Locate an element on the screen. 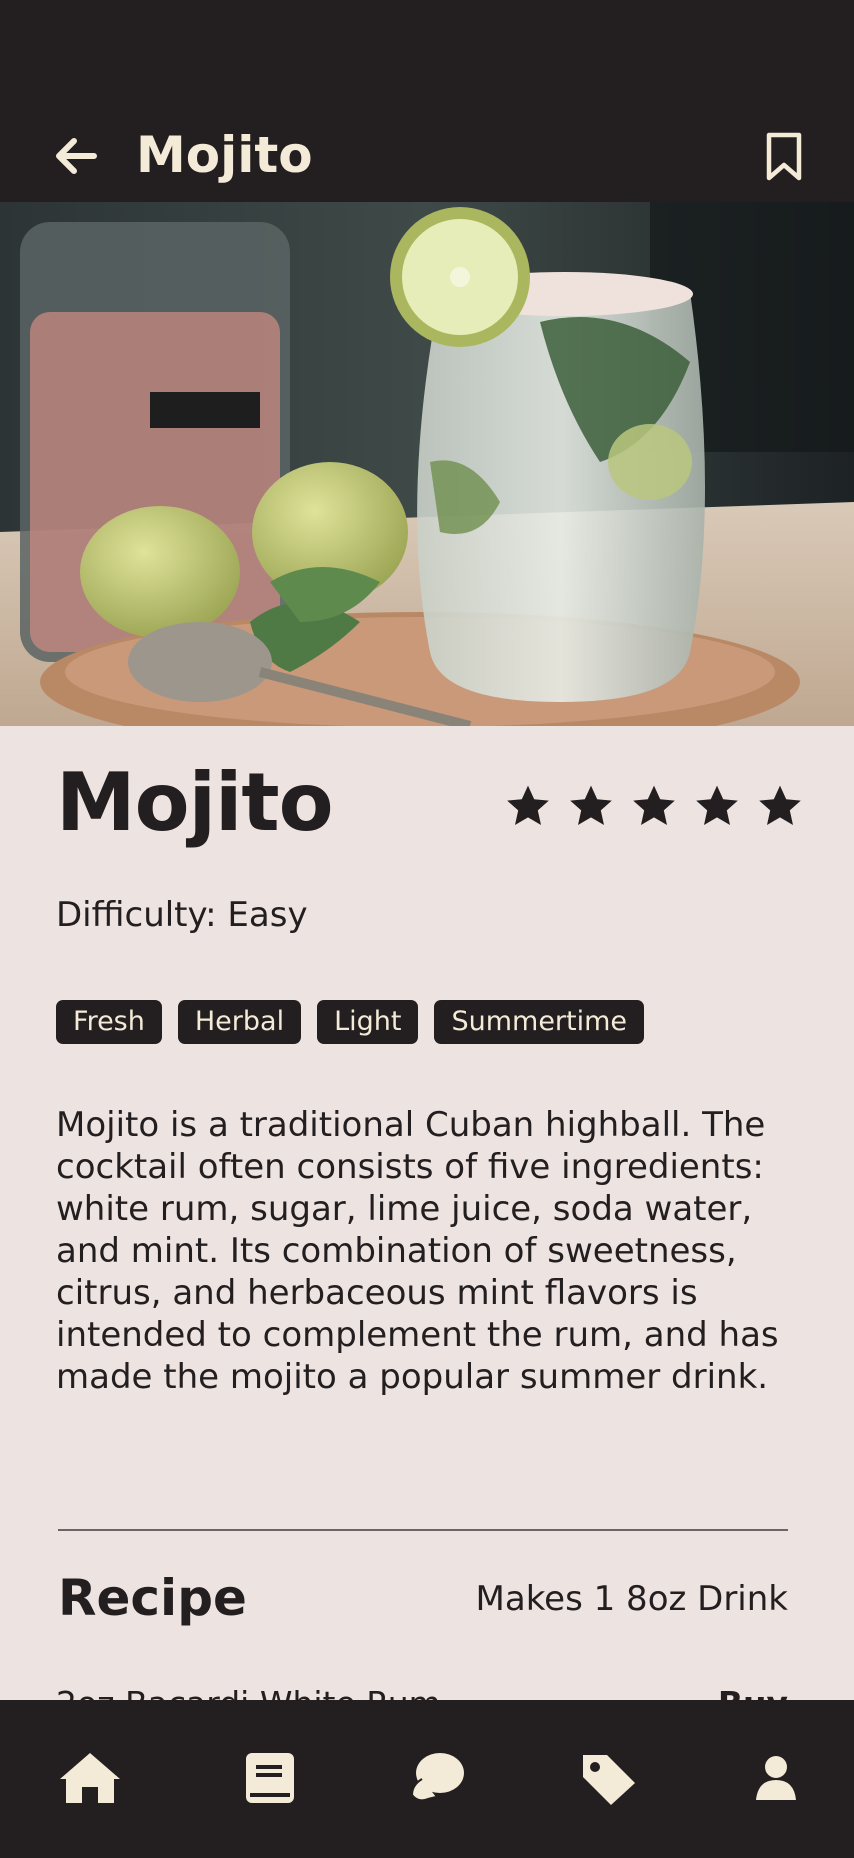 The width and height of the screenshot is (854, 1858). recipe-yield: Makes 1 8oz Drink is located at coordinates (631, 1599).